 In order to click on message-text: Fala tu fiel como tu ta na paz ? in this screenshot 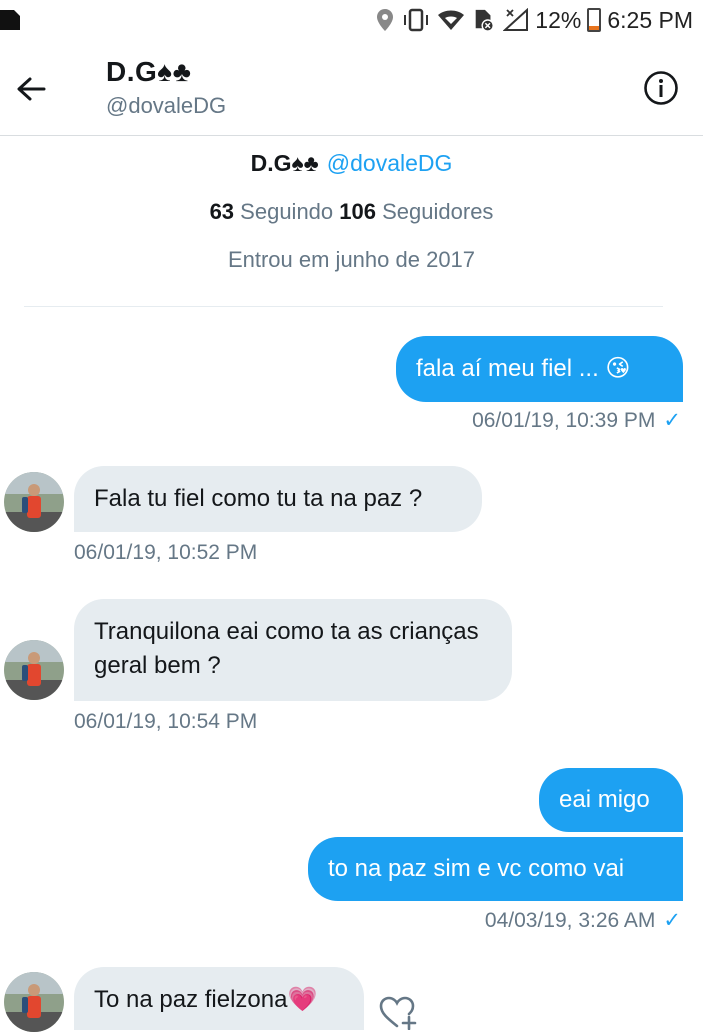, I will do `click(258, 498)`.